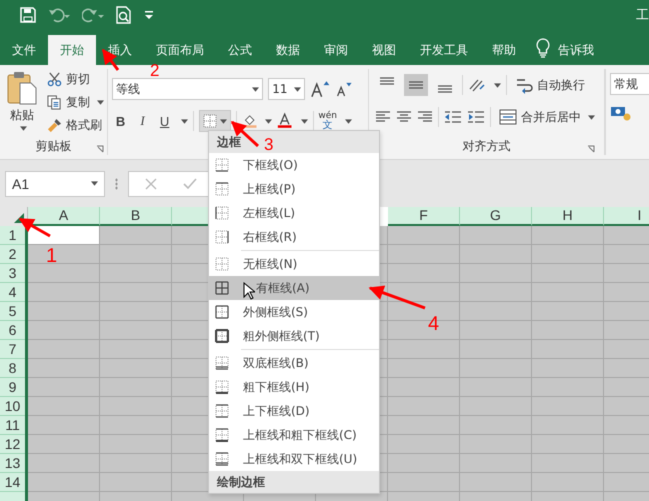 This screenshot has width=649, height=501. What do you see at coordinates (543, 48) in the screenshot?
I see `lightbulb-icon` at bounding box center [543, 48].